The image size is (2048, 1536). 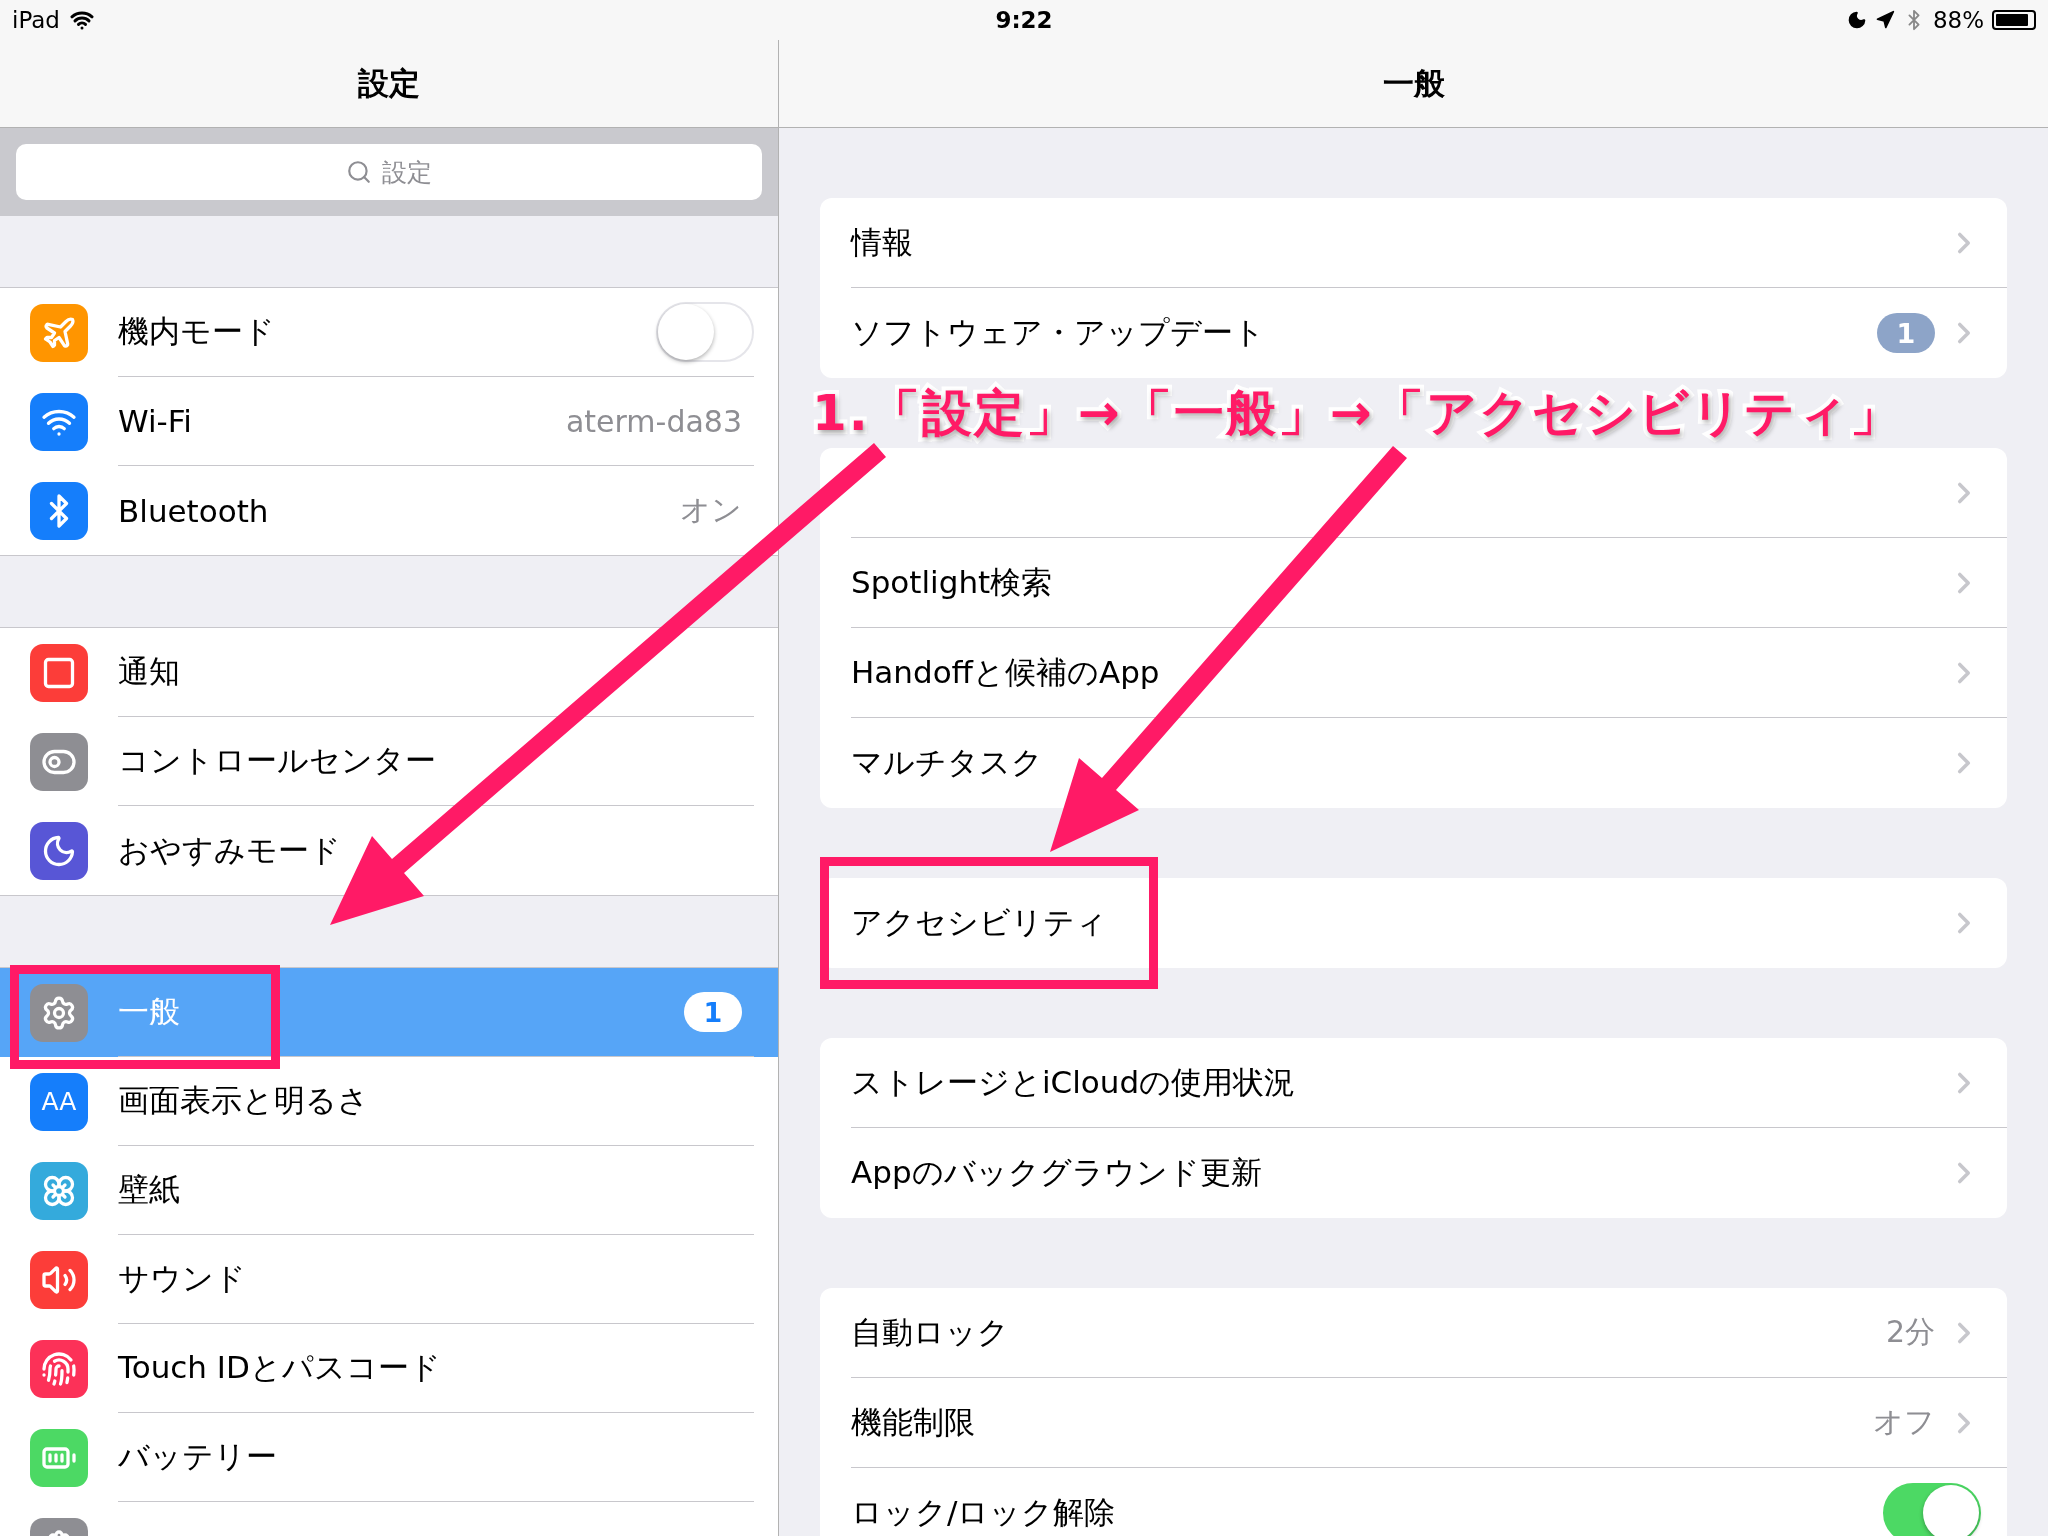 I want to click on item-label: おやすみモード, so click(x=230, y=850).